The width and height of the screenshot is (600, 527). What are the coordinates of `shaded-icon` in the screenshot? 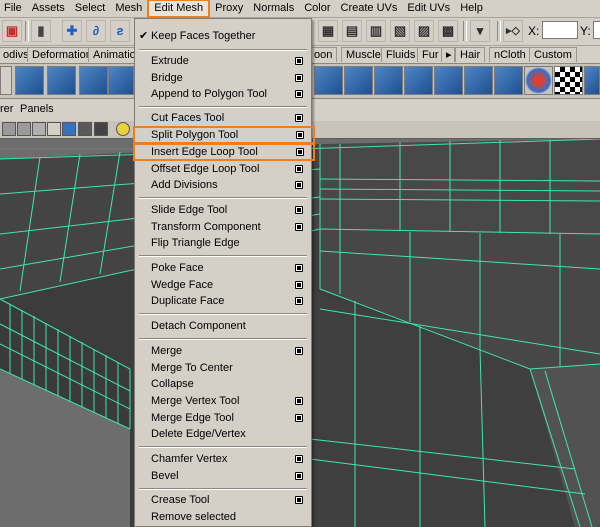 It's located at (101, 129).